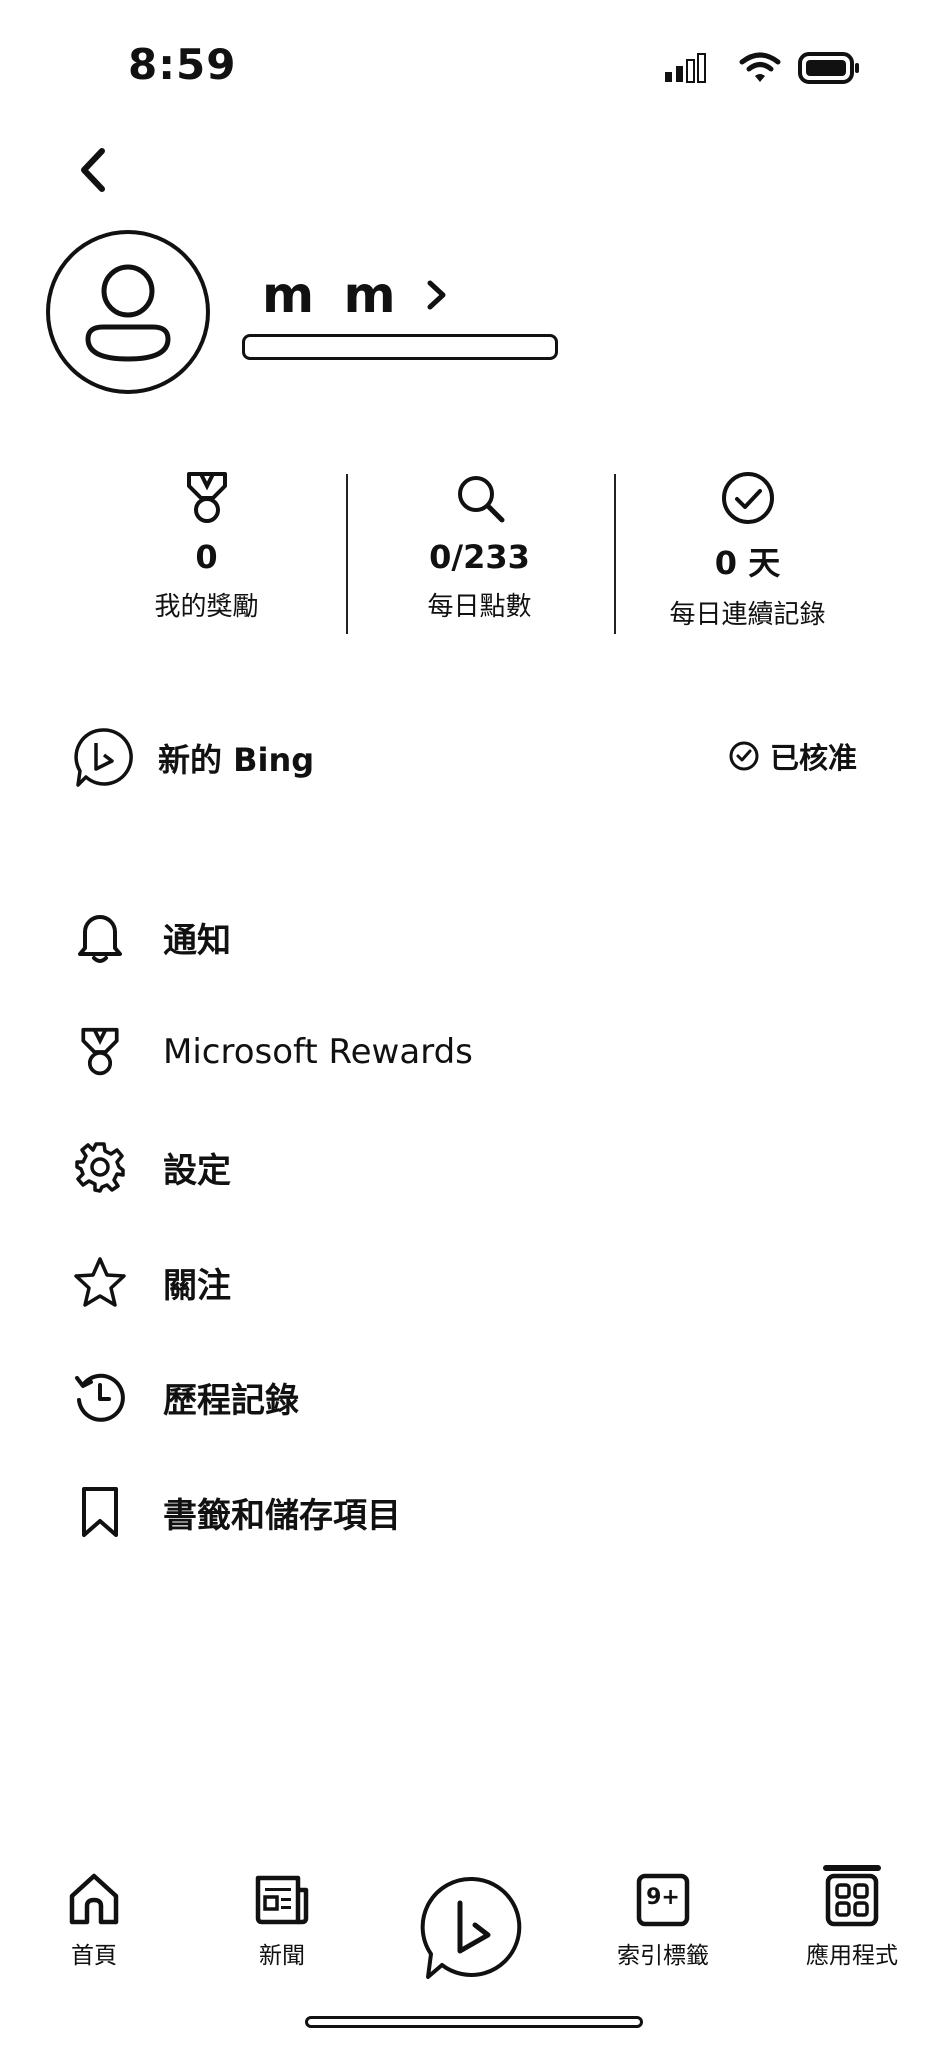  Describe the element at coordinates (236, 758) in the screenshot. I see `new-bing-label: 新的 Bing` at that location.